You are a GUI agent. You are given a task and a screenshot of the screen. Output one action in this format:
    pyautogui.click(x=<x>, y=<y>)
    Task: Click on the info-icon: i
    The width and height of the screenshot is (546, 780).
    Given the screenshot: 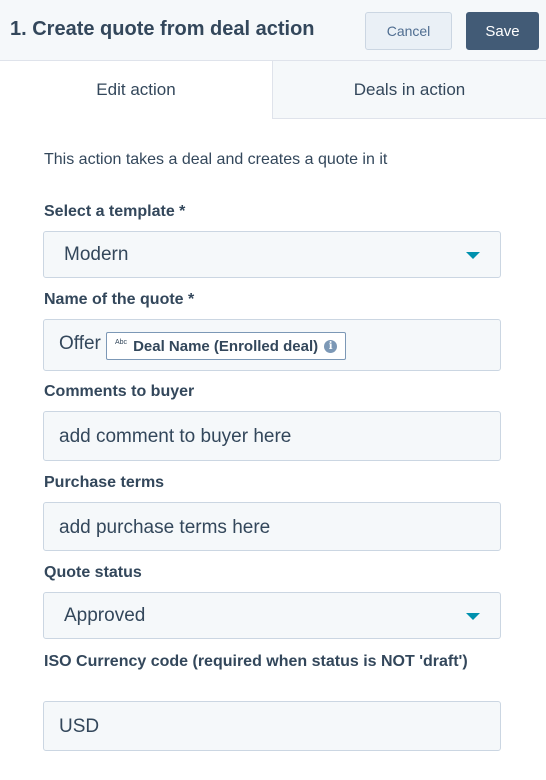 What is the action you would take?
    pyautogui.click(x=331, y=346)
    